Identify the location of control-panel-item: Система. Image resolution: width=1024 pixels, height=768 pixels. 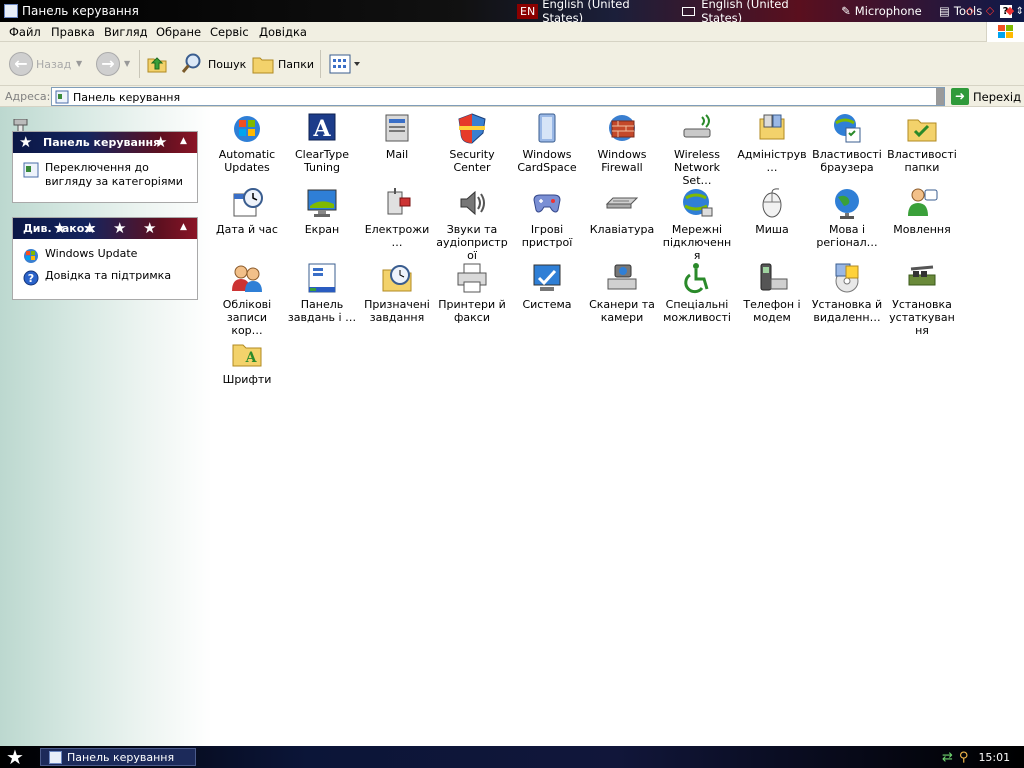
(547, 286).